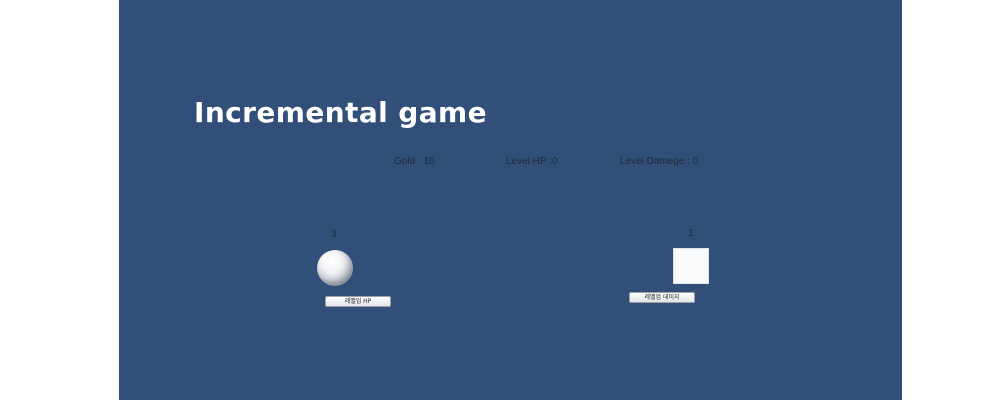 The width and height of the screenshot is (1000, 400). I want to click on cube-target, so click(691, 266).